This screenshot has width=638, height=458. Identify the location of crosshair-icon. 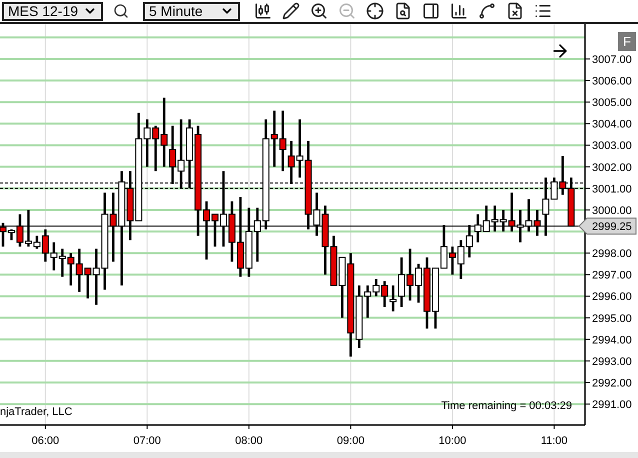
(375, 11).